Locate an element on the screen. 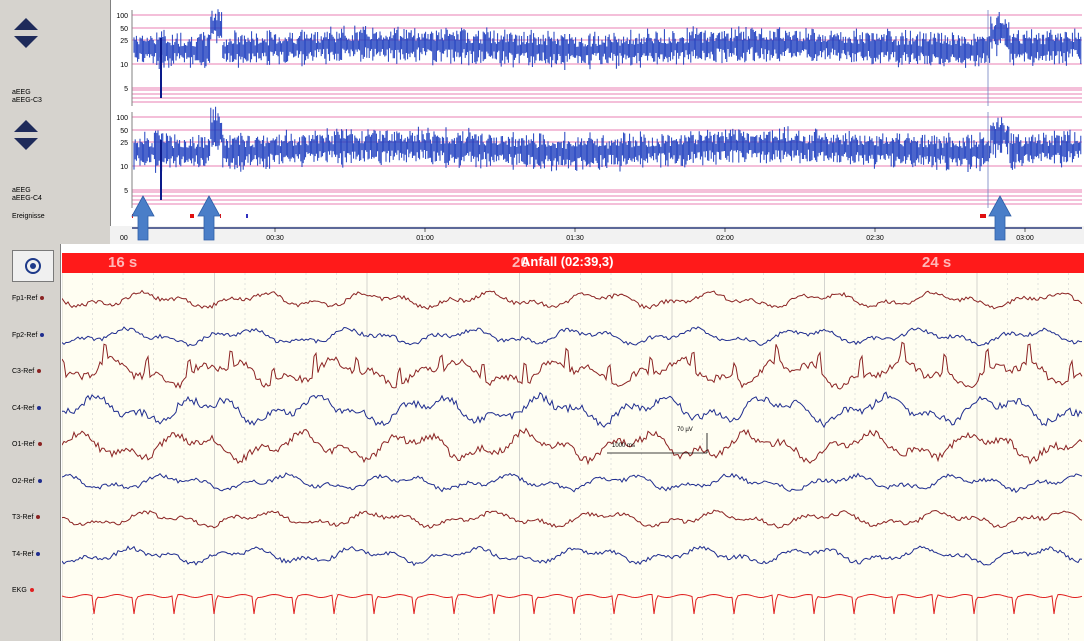 The height and width of the screenshot is (641, 1084). channel-label: Fp1-Ref is located at coordinates (28, 298).